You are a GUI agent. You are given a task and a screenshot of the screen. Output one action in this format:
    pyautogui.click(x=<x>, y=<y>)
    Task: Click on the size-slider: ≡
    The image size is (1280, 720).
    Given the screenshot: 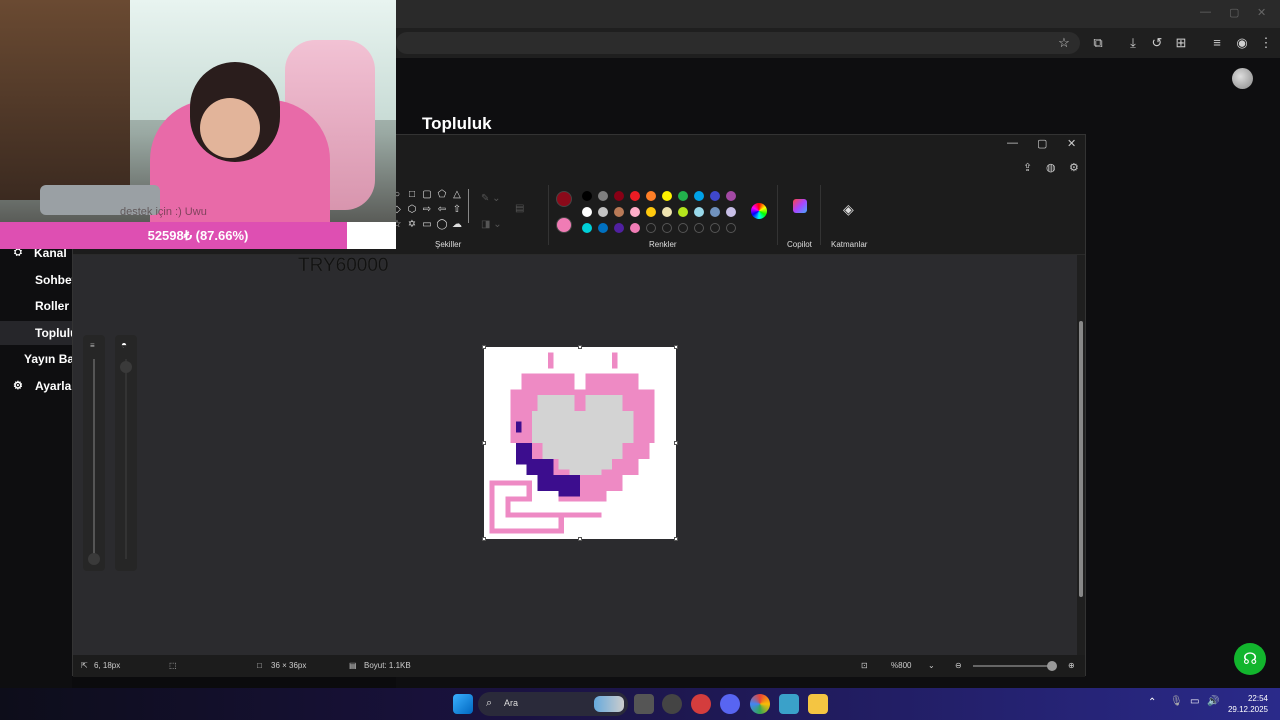 What is the action you would take?
    pyautogui.click(x=94, y=453)
    